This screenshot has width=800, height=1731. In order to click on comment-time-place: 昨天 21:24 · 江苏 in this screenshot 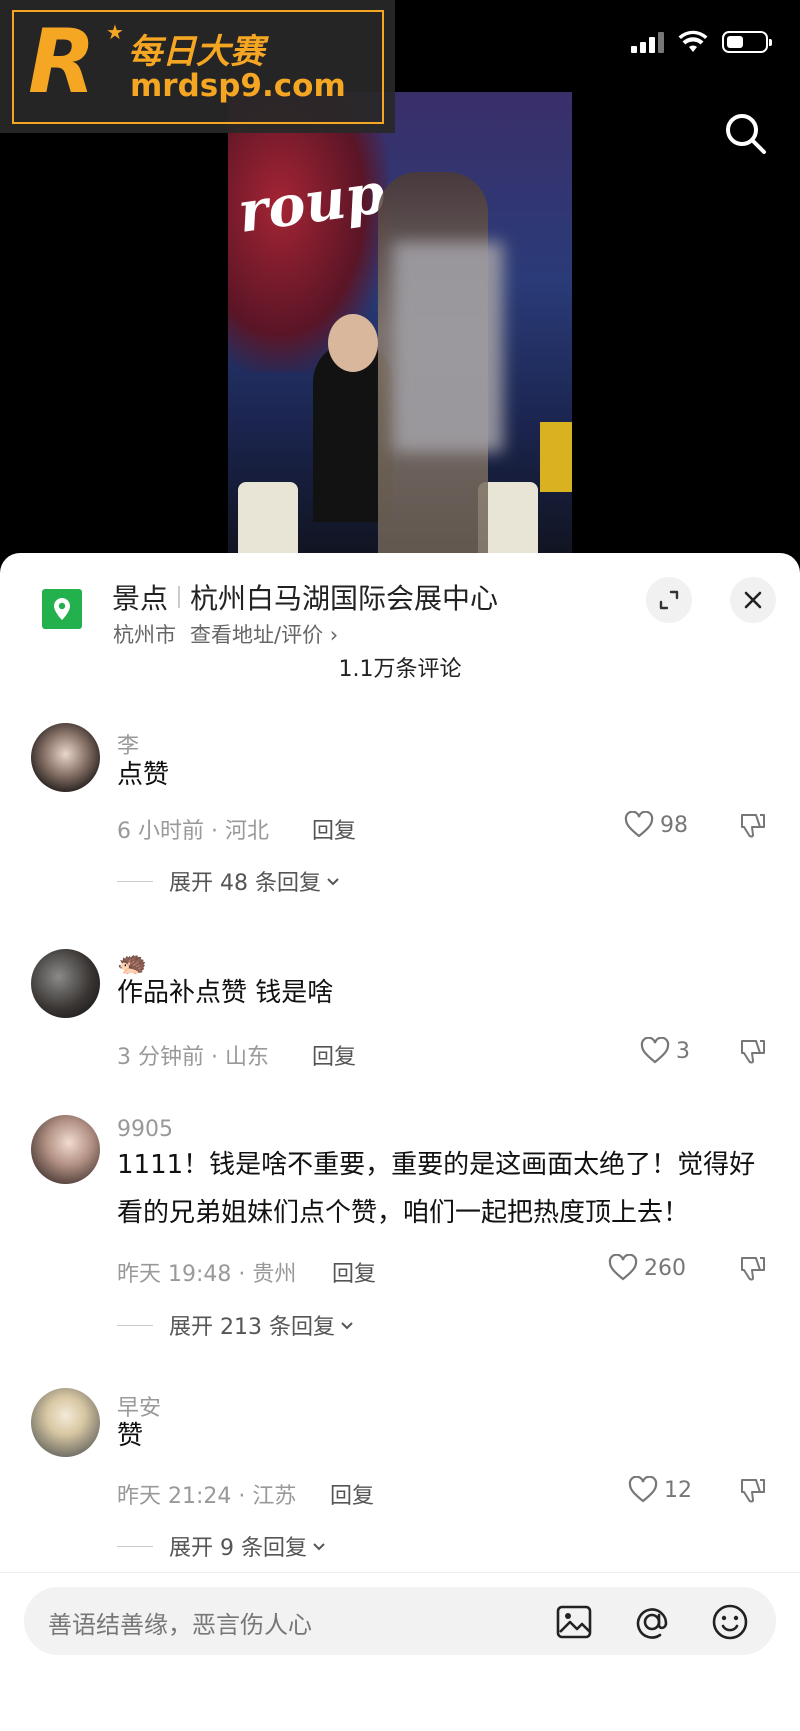, I will do `click(207, 1496)`.